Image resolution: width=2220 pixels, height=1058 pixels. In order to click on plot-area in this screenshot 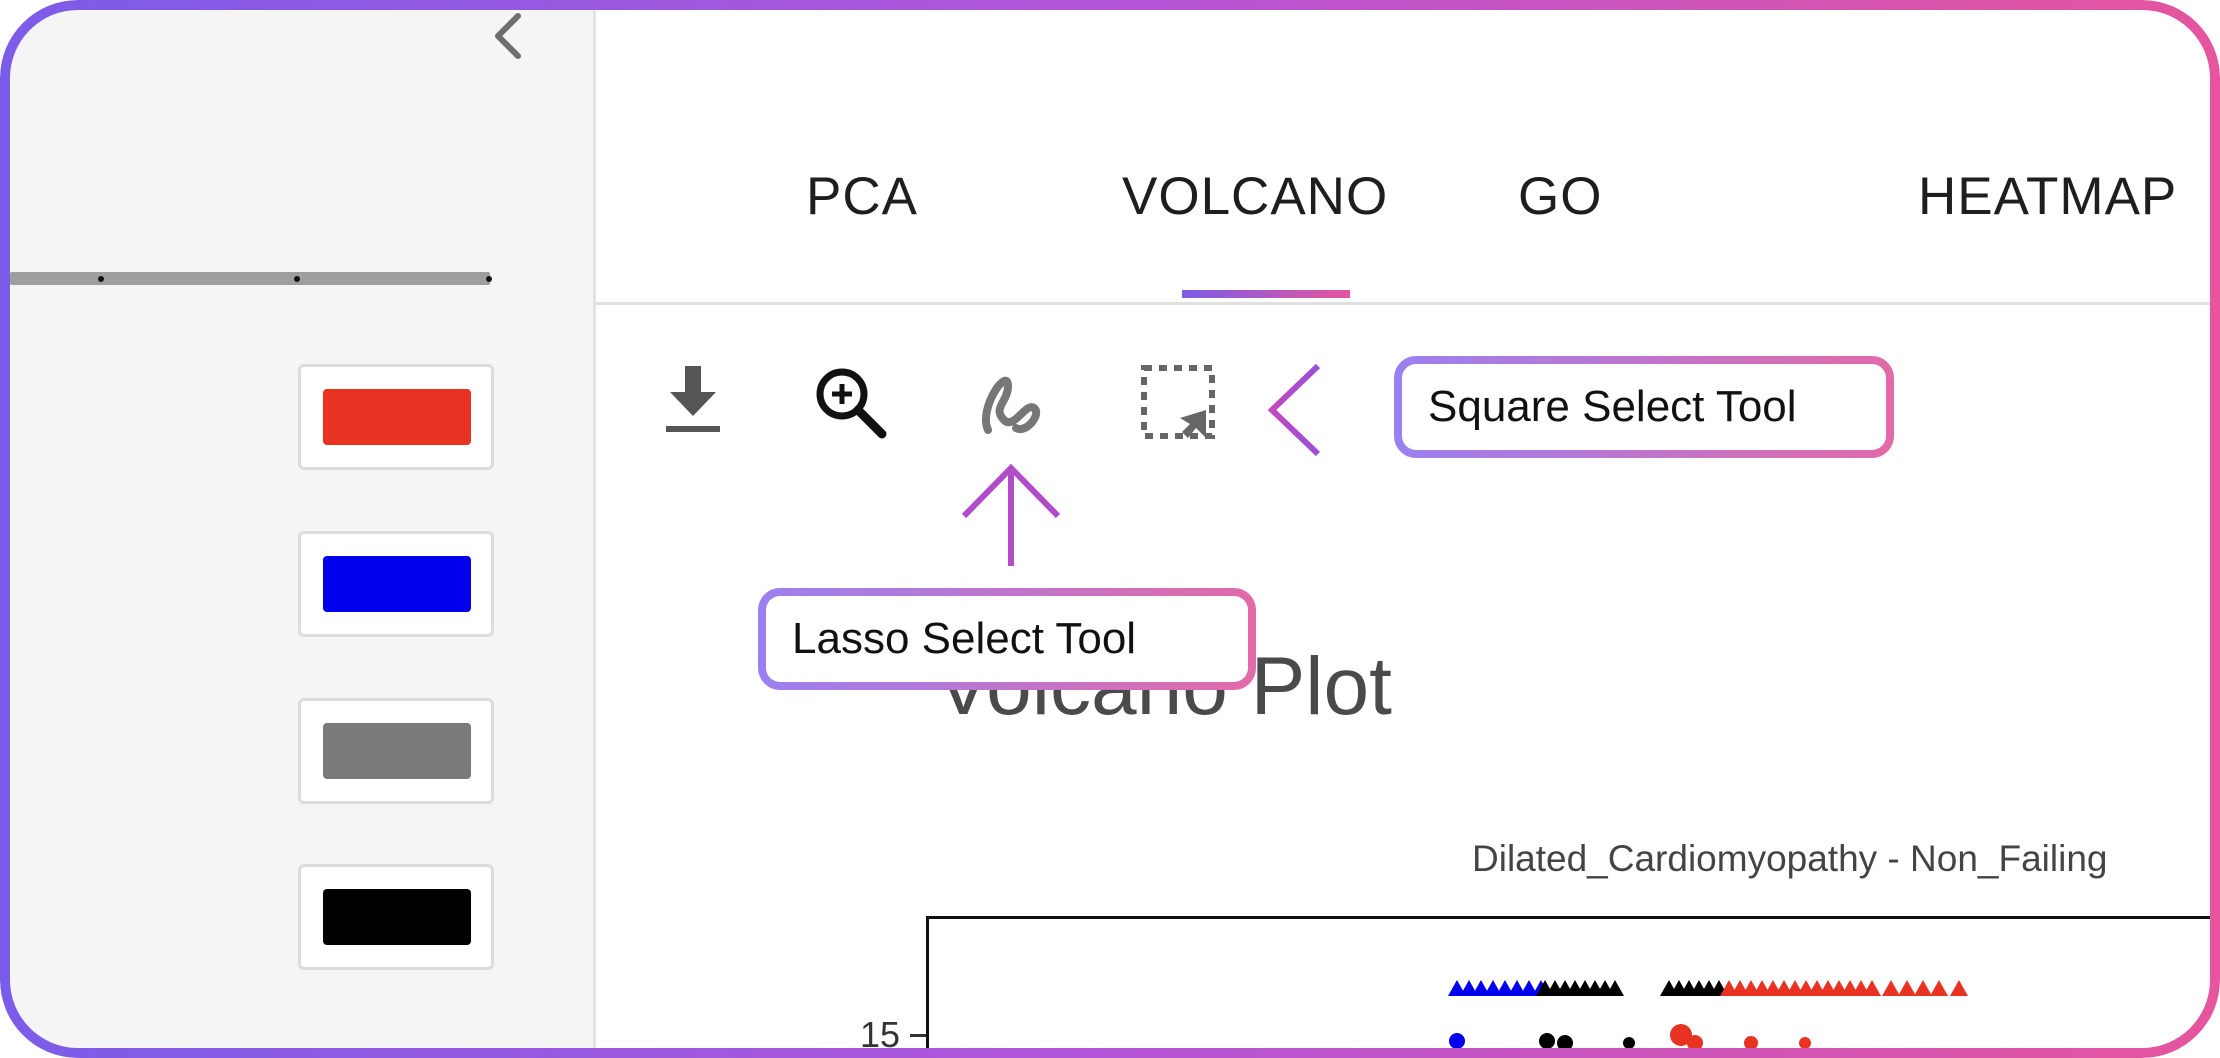, I will do `click(1573, 987)`.